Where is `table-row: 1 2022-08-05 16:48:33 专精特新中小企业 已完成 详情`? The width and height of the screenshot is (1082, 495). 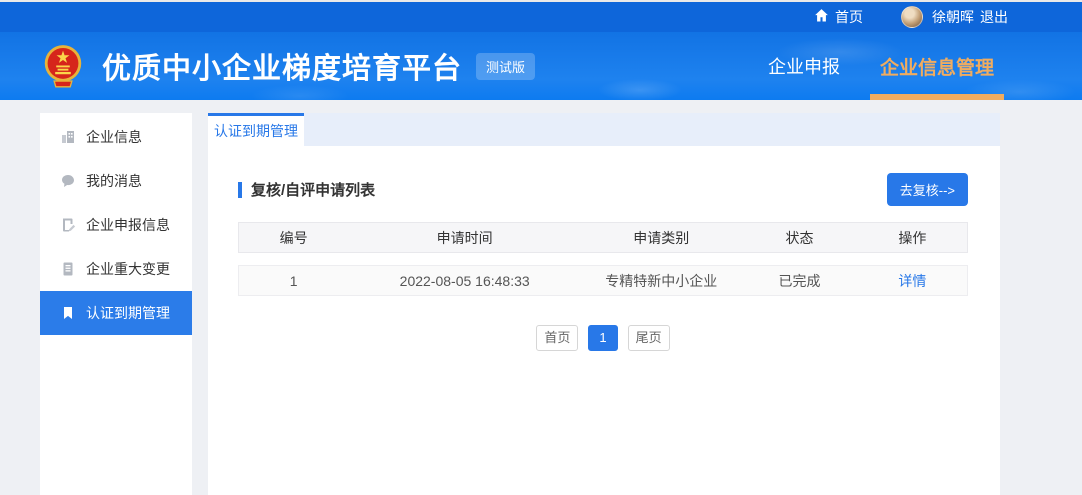 table-row: 1 2022-08-05 16:48:33 专精特新中小企业 已完成 详情 is located at coordinates (603, 280).